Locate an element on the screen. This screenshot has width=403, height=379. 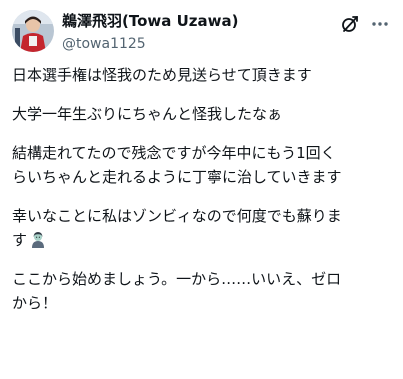
author-block: 鵜澤飛羽(Towa Uzawa) @towa1125 is located at coordinates (150, 32).